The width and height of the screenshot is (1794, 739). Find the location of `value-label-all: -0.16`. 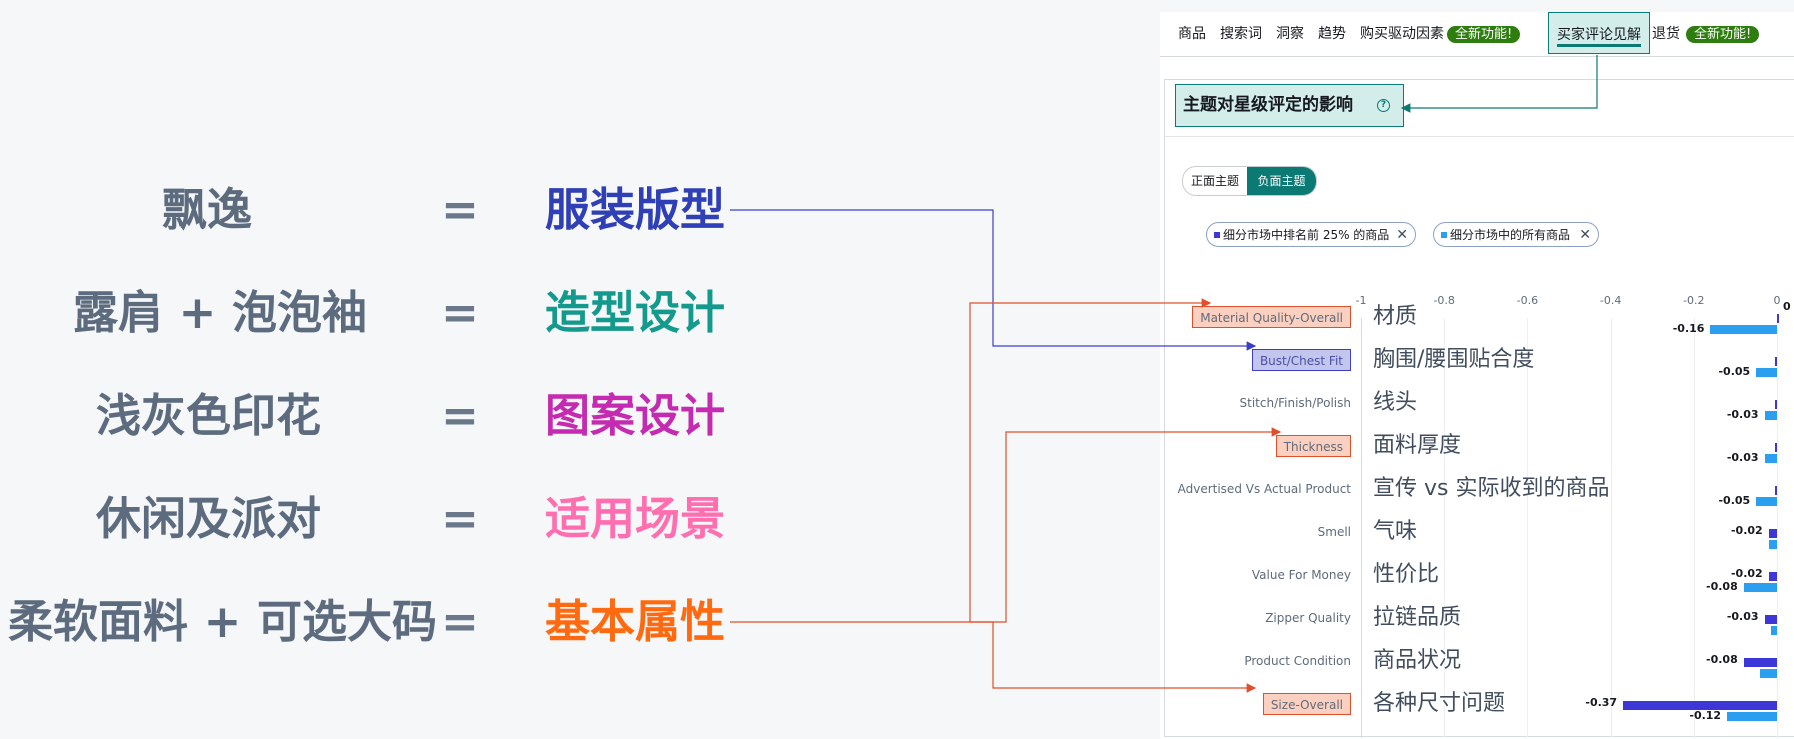

value-label-all: -0.16 is located at coordinates (1688, 328).